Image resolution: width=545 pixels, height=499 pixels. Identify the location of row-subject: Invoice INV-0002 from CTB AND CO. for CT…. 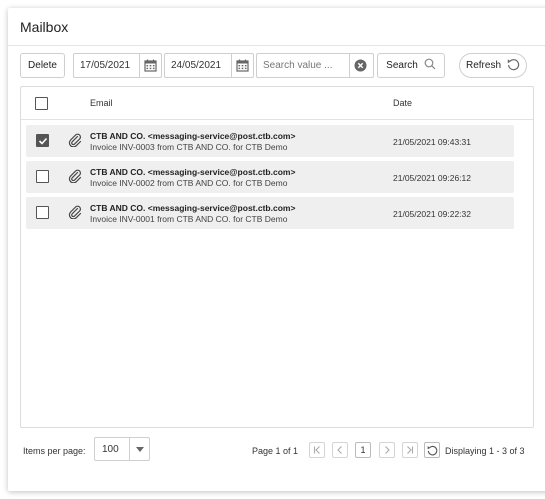
(189, 183).